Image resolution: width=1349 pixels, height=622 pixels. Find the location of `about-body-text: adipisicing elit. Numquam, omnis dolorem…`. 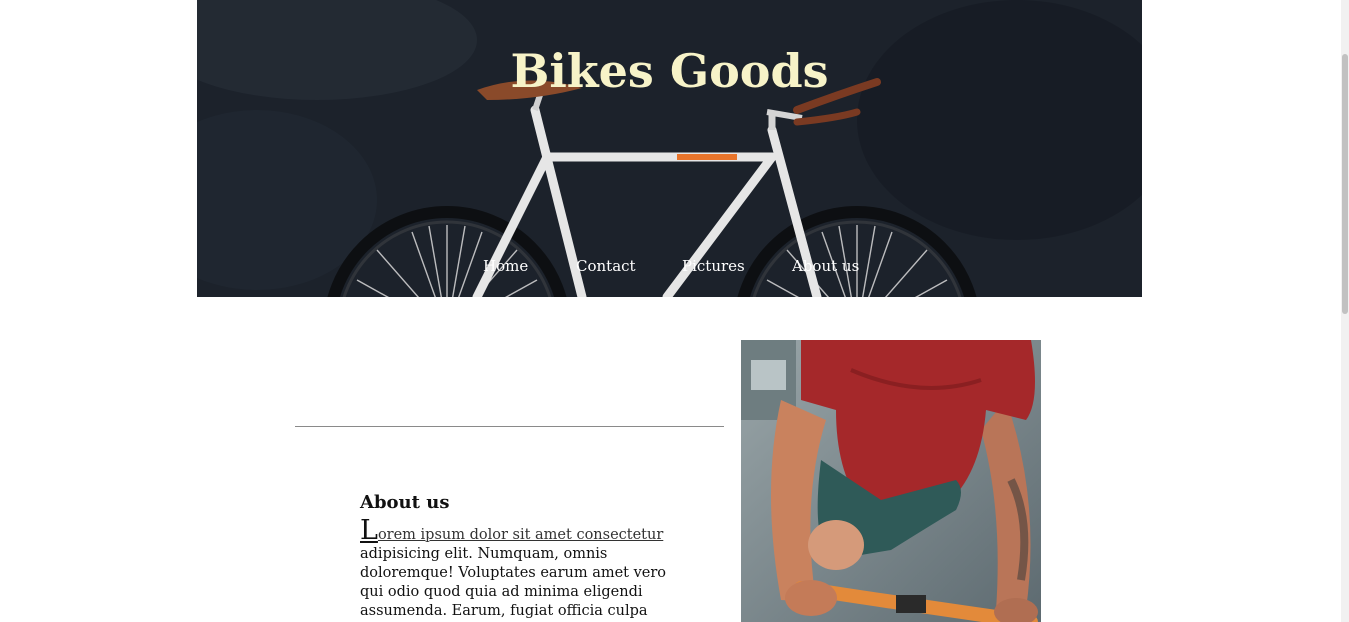

about-body-text: adipisicing elit. Numquam, omnis dolorem… is located at coordinates (513, 582).